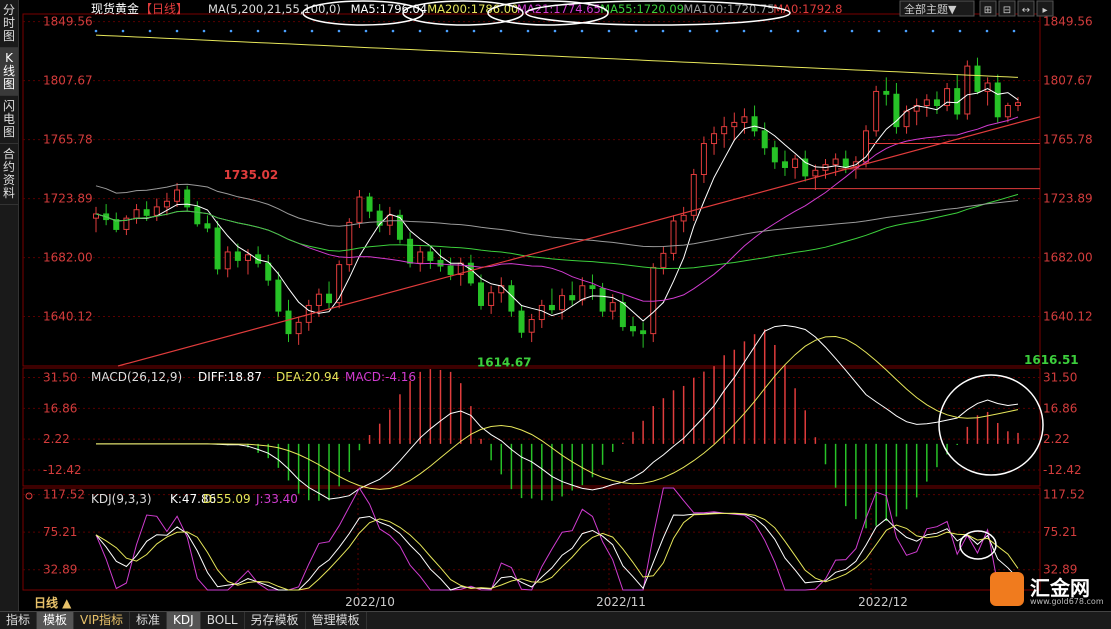 This screenshot has height=629, width=1111. What do you see at coordinates (60, 408) in the screenshot?
I see `macd-tick-left: 16.86` at bounding box center [60, 408].